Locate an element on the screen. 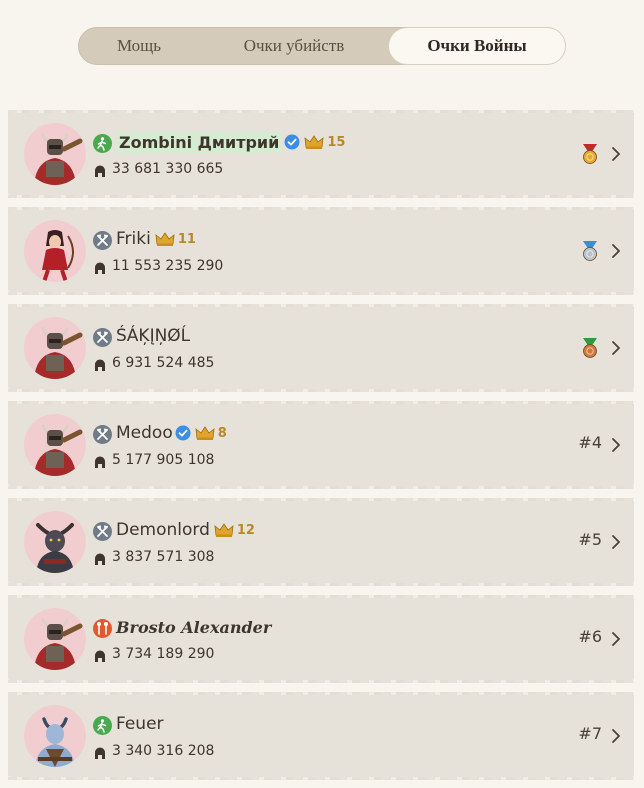 The width and height of the screenshot is (644, 788). leaderboard-row: Brosto Alexander 3 734 189 290 #6 is located at coordinates (321, 639).